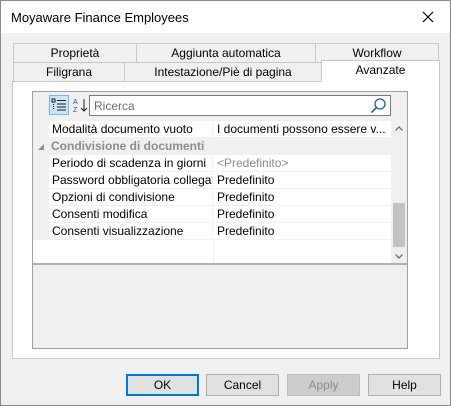  I want to click on alphabetical-view-button: A Z, so click(81, 105).